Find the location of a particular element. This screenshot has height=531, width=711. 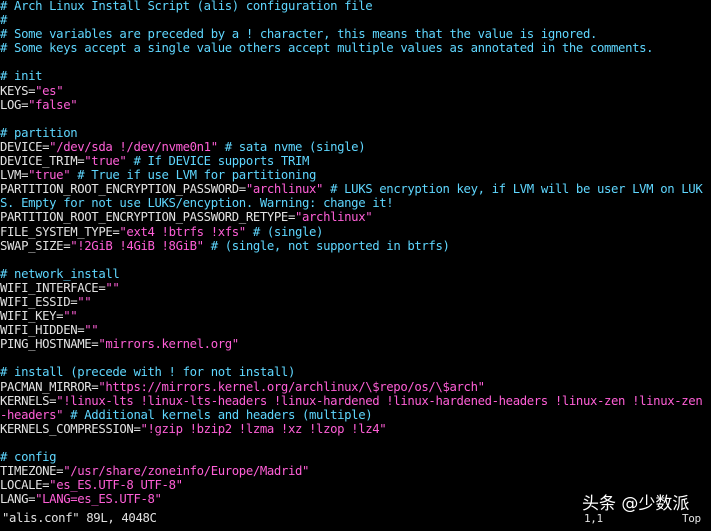

editor-line: # is located at coordinates (355, 20).